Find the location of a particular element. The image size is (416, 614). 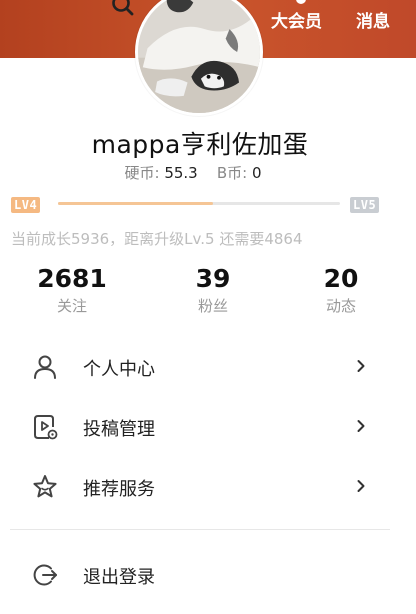

following-label: 关注 is located at coordinates (71, 306).